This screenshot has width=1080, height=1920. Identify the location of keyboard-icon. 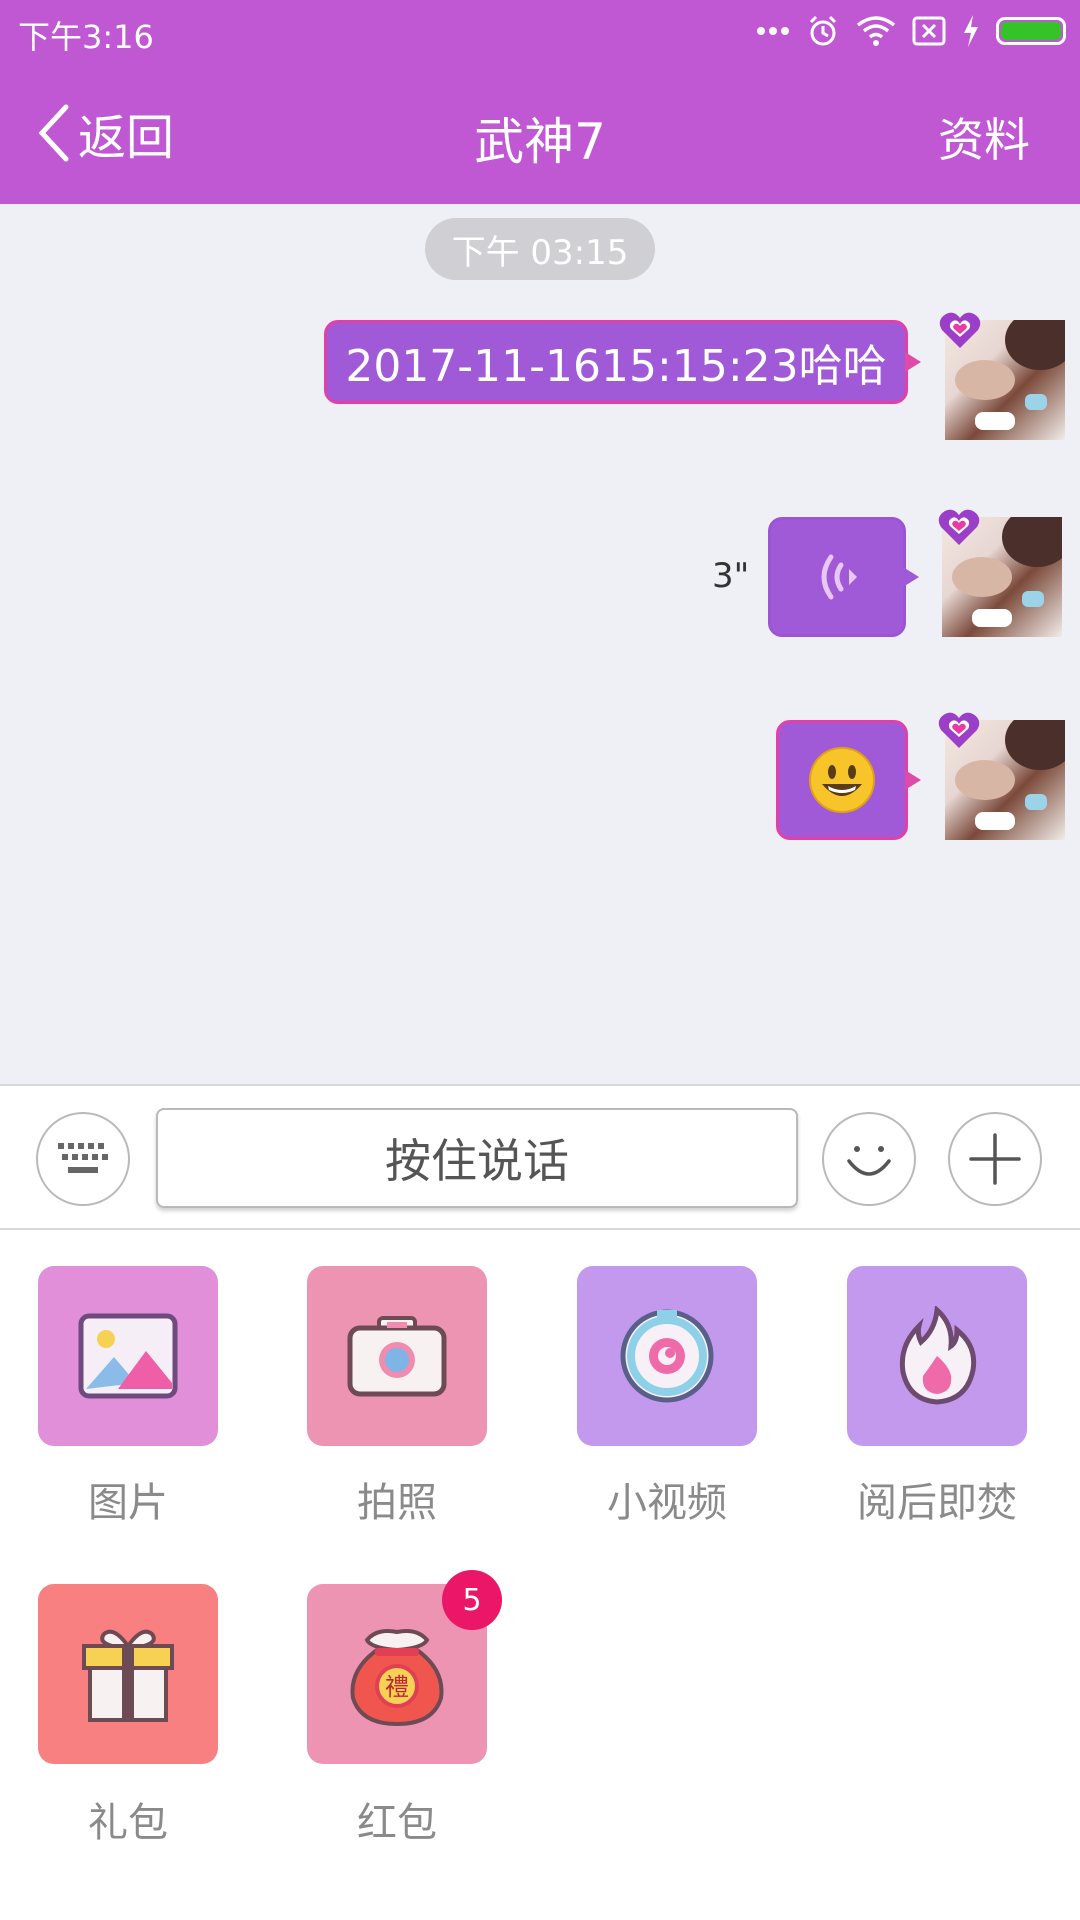
(83, 1158).